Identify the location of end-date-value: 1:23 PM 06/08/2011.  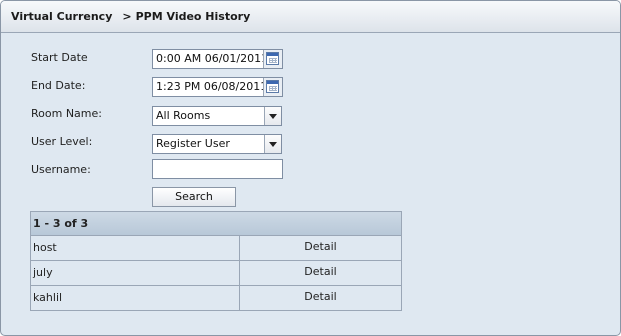
(212, 86).